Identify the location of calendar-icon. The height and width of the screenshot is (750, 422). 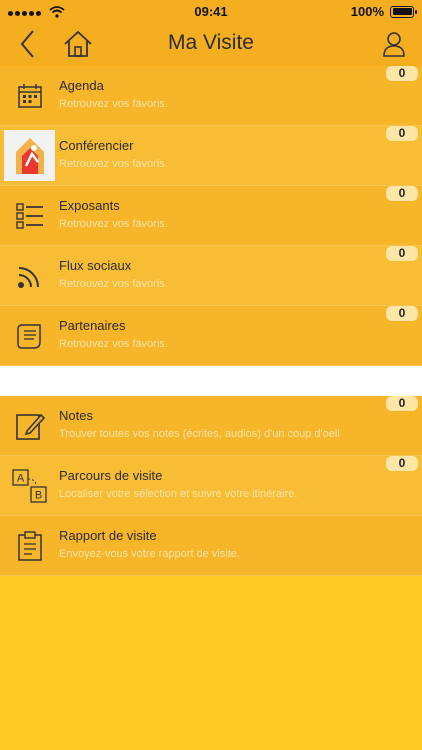
(30, 96).